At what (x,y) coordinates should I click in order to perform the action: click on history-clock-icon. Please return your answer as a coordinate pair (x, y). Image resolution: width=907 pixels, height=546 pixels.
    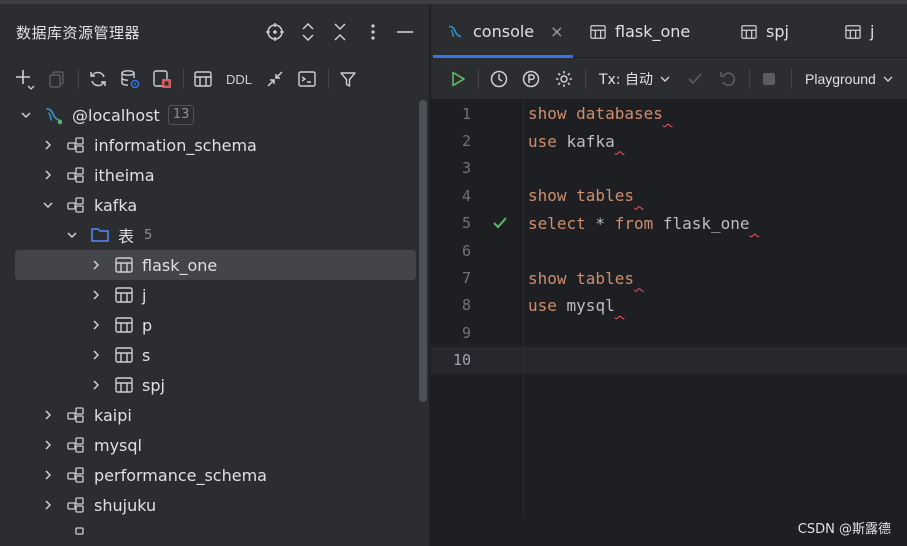
    Looking at the image, I should click on (499, 79).